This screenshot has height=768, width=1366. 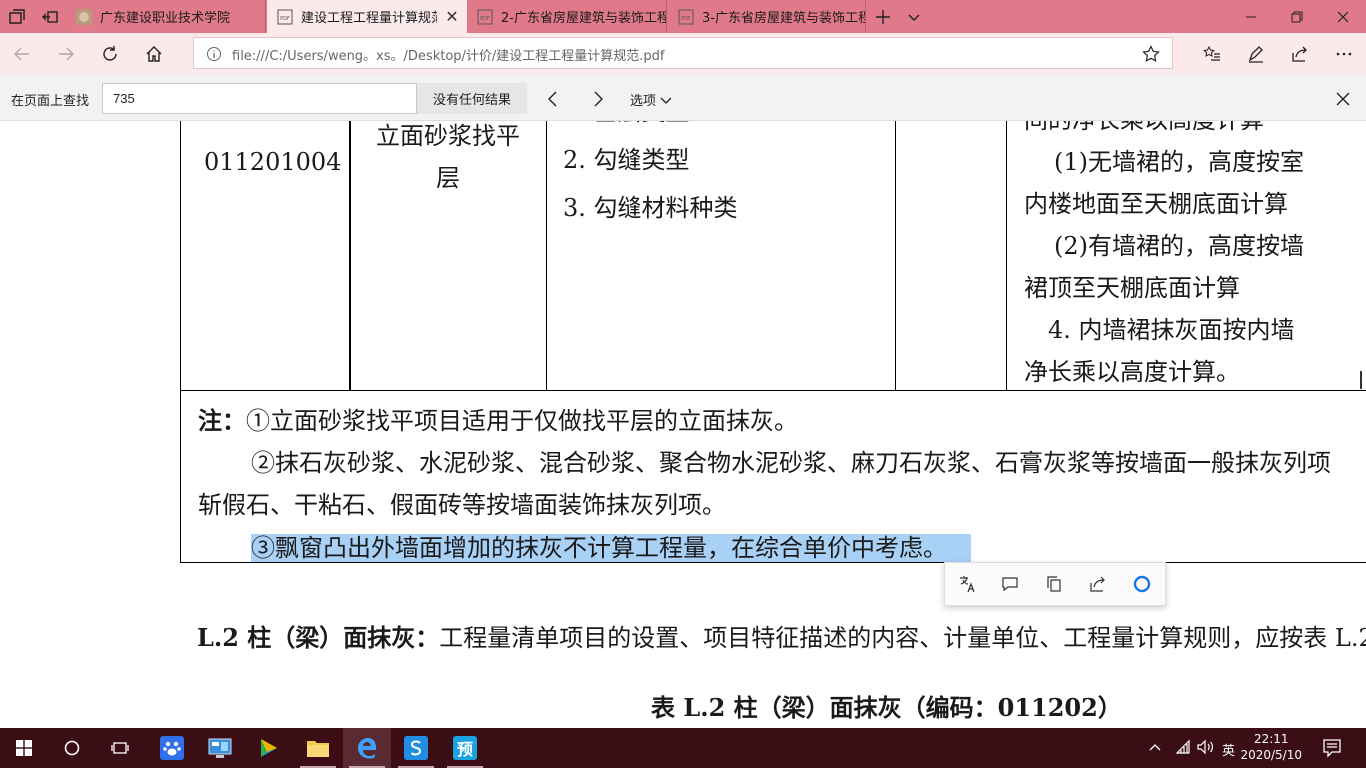 I want to click on clock: 22:11 2020/5/10, so click(x=1271, y=747).